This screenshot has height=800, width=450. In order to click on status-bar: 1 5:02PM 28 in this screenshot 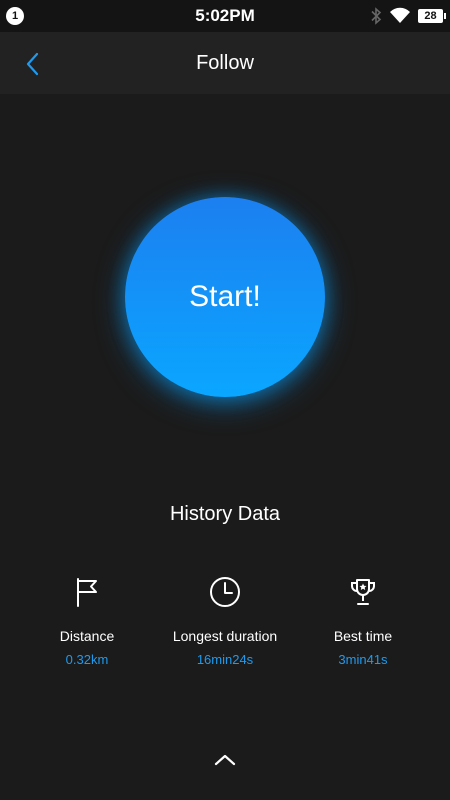, I will do `click(225, 16)`.